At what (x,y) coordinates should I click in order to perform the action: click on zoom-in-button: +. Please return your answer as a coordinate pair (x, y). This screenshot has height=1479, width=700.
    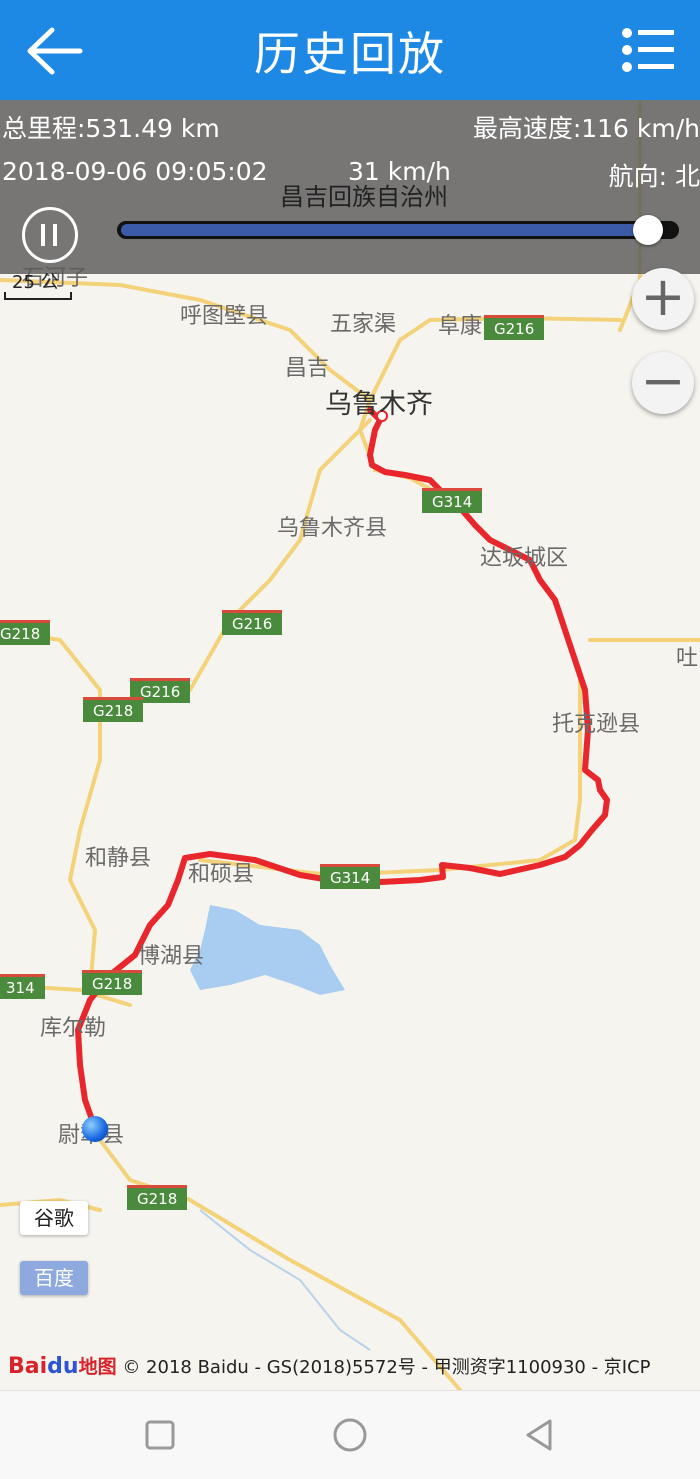
    Looking at the image, I should click on (663, 299).